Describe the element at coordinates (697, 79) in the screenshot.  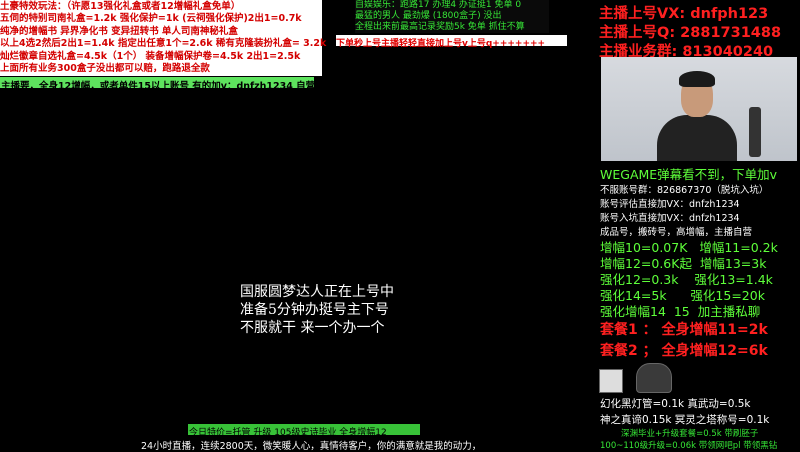
I see `streamer-hair` at that location.